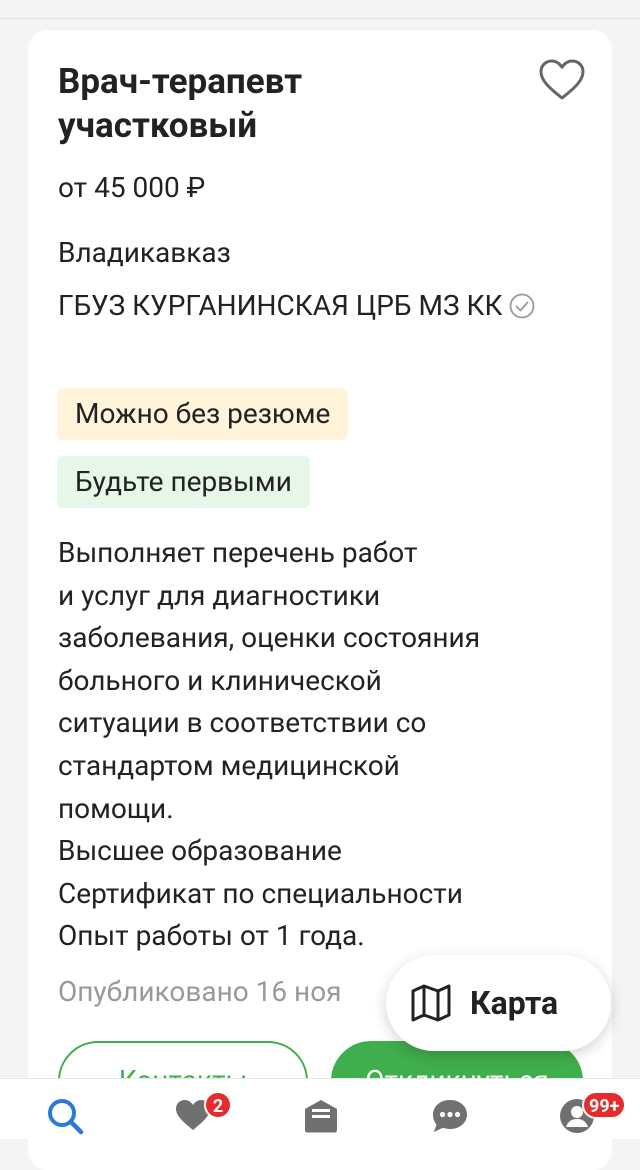  Describe the element at coordinates (218, 1105) in the screenshot. I see `favorites-badge: 2` at that location.